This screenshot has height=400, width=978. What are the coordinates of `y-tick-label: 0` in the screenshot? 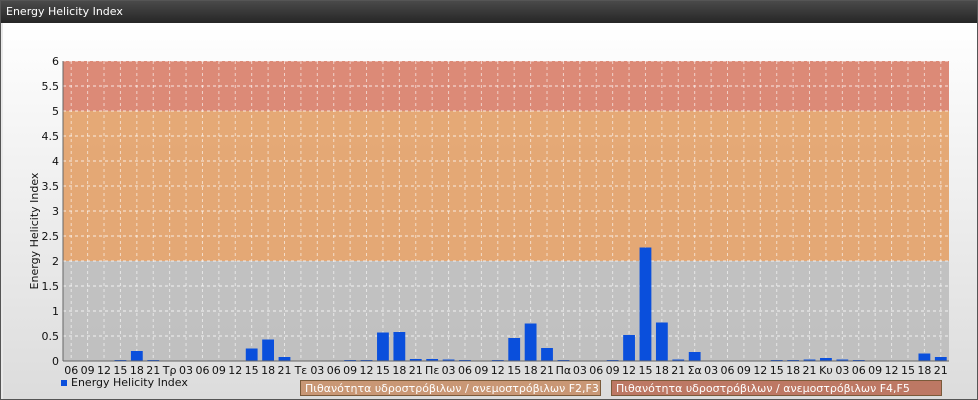 It's located at (55, 361).